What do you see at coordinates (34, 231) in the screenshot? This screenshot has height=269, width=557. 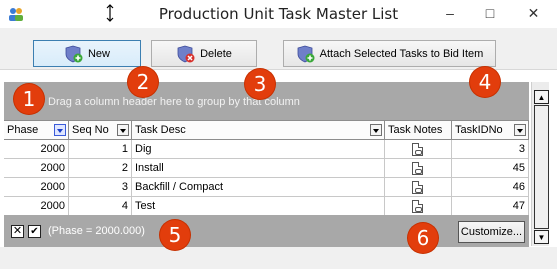 I see `filter-enabled-checkbox: ✔` at bounding box center [34, 231].